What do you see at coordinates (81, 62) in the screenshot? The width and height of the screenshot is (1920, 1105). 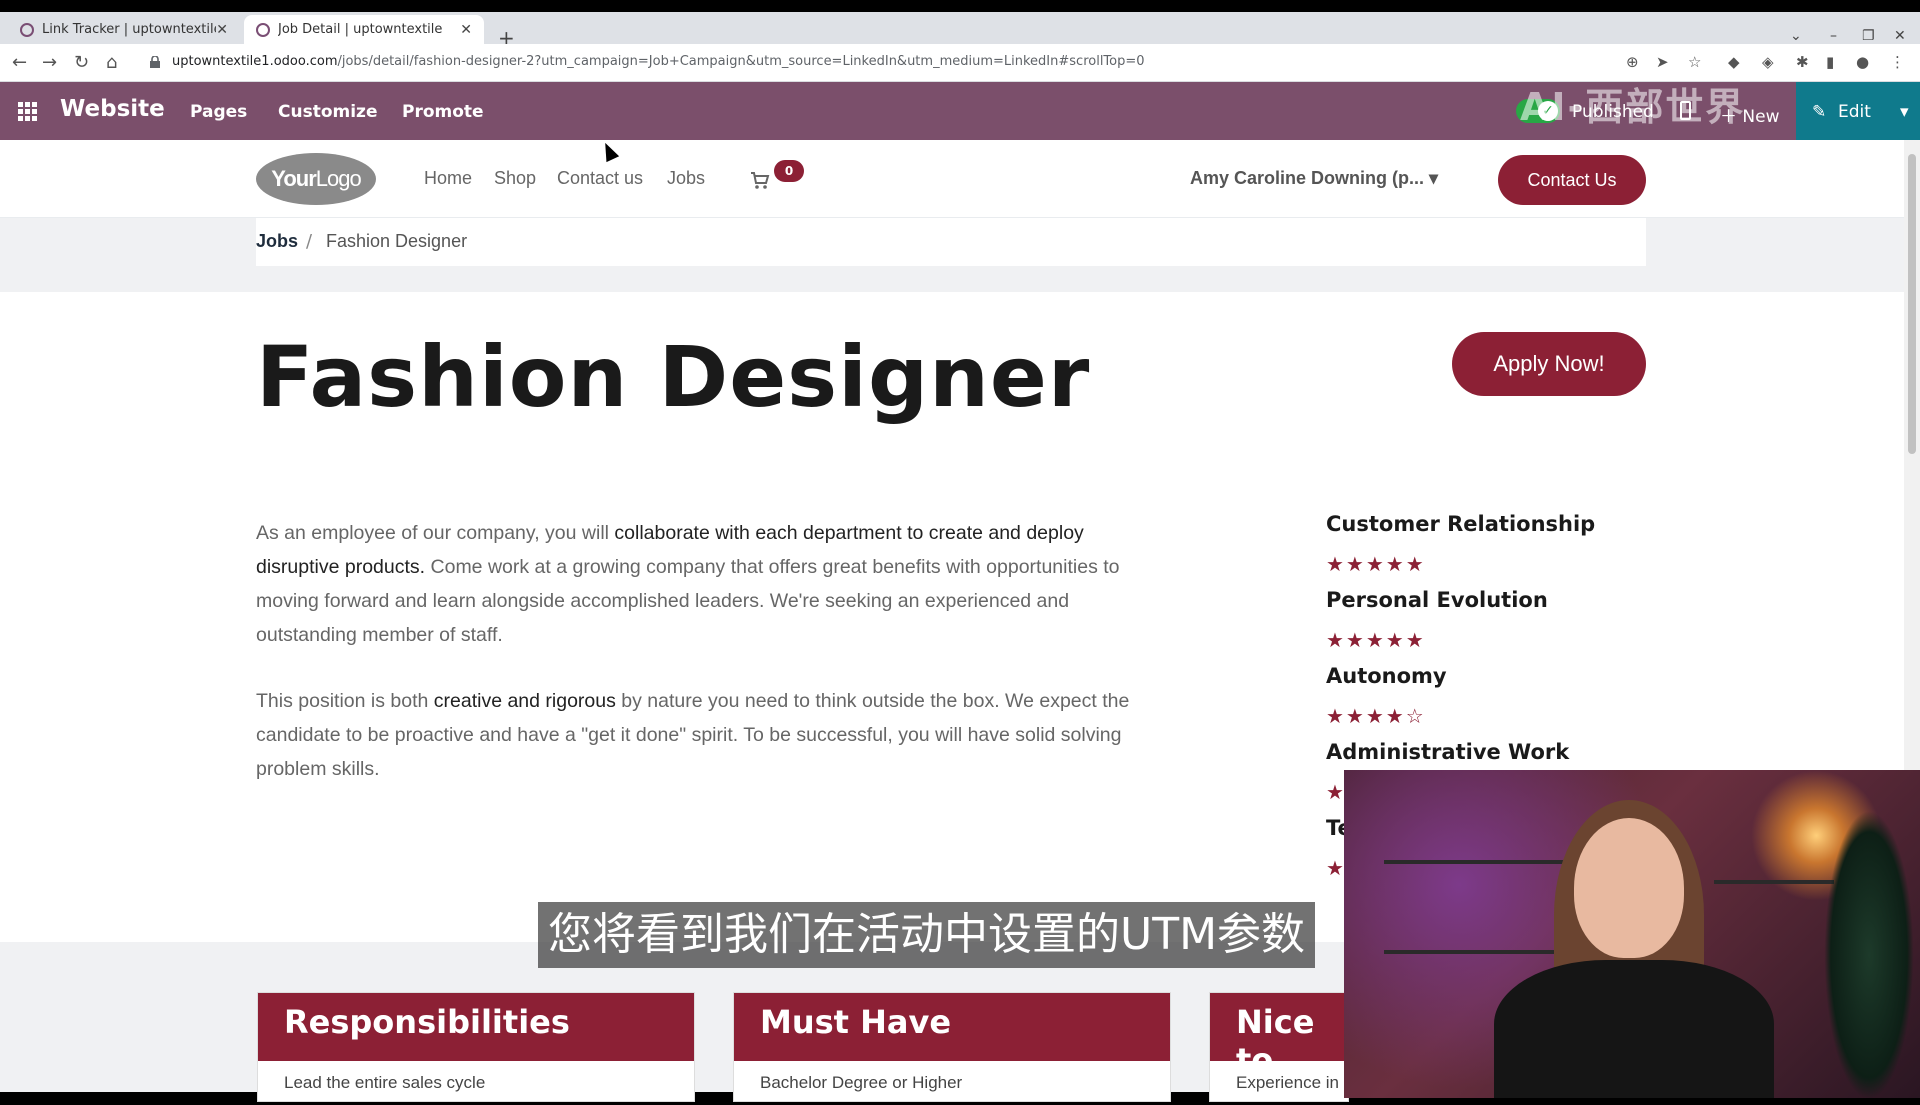 I see `reload-icon: ↻` at bounding box center [81, 62].